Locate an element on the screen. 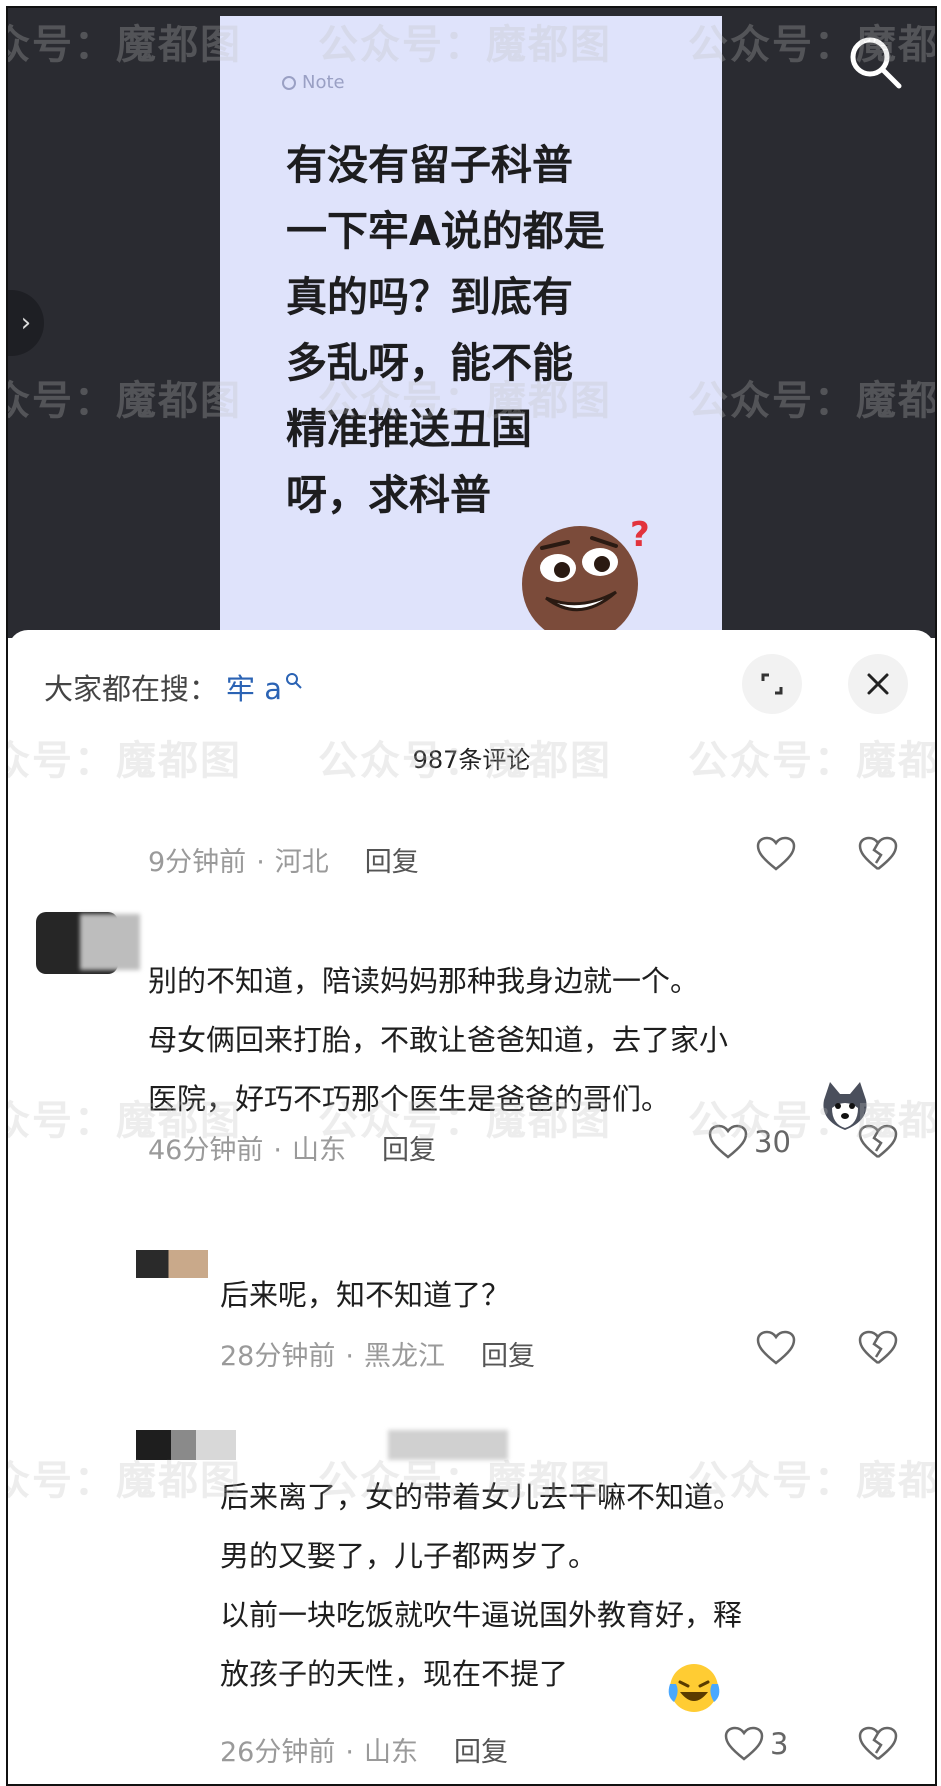  comment-meta: 26分钟前 · 山东 回复 is located at coordinates (364, 1752).